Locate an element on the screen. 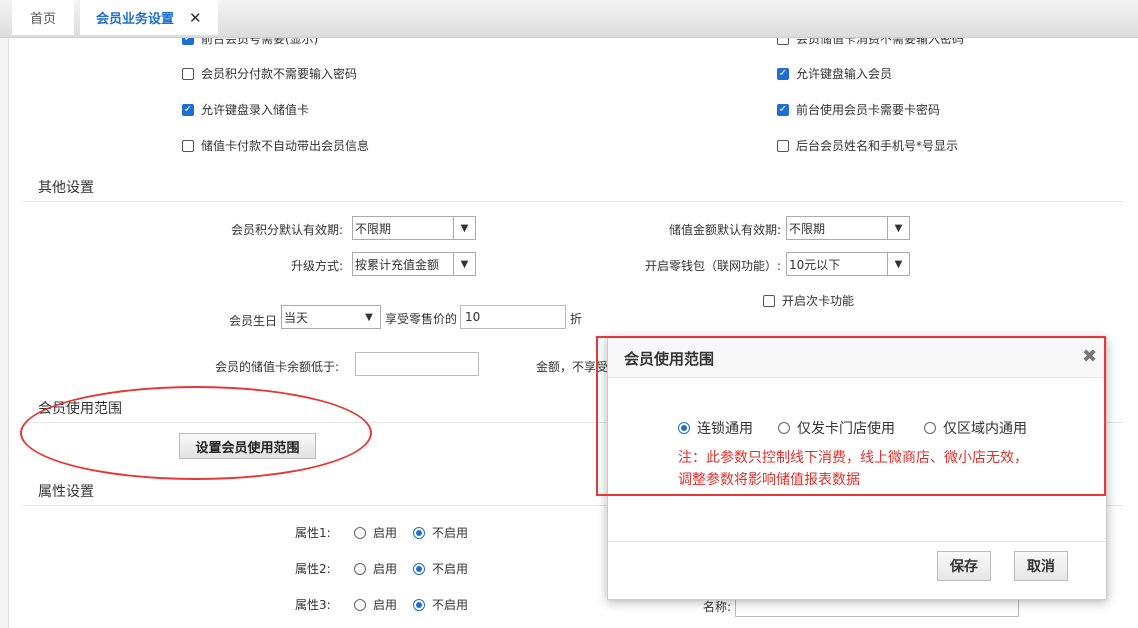  attr-name-label: 名称: is located at coordinates (717, 607).